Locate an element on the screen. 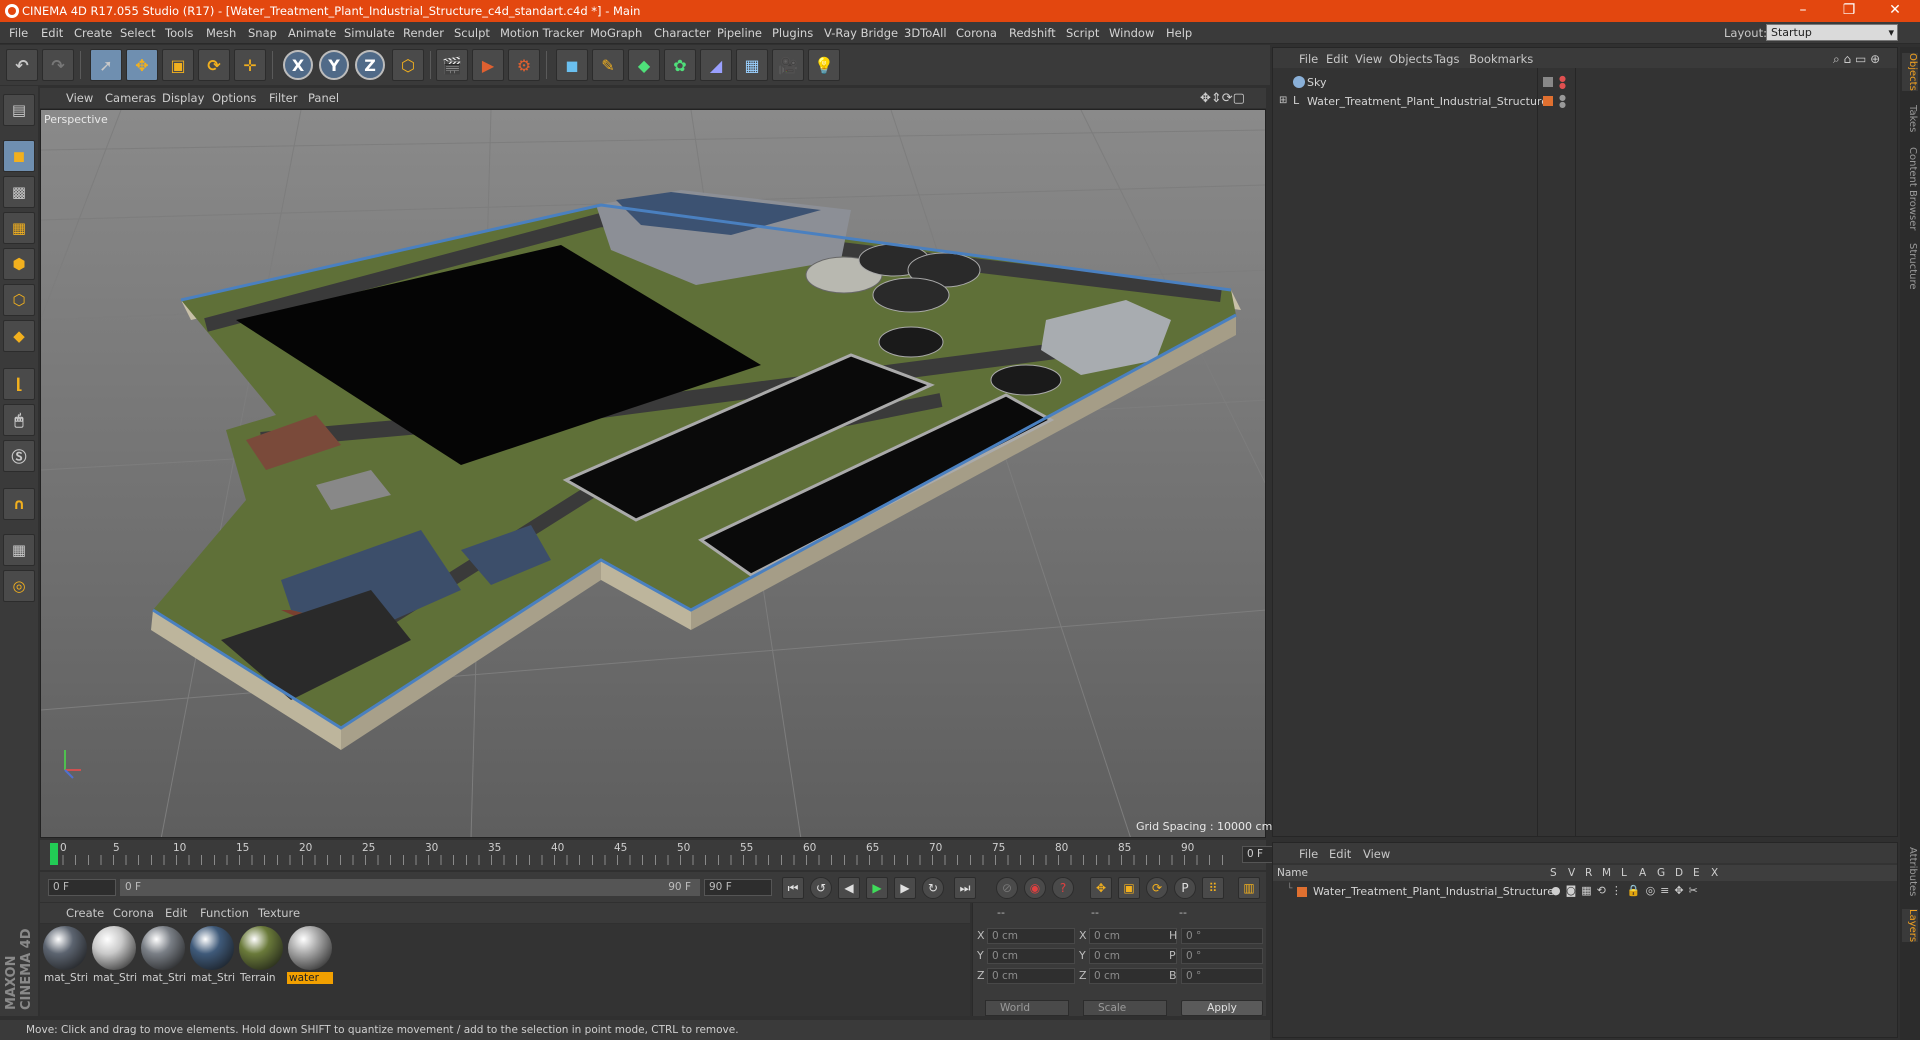 The width and height of the screenshot is (1920, 1040). layer-color-swatch is located at coordinates (1302, 892).